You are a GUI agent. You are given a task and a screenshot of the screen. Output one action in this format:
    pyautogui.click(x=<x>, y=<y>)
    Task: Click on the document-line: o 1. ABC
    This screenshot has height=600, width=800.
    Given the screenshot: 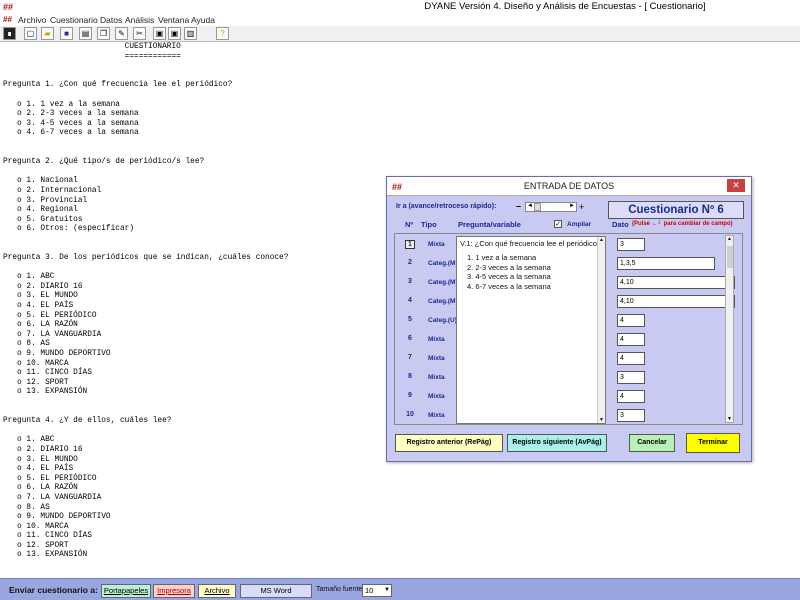 What is the action you would take?
    pyautogui.click(x=29, y=440)
    